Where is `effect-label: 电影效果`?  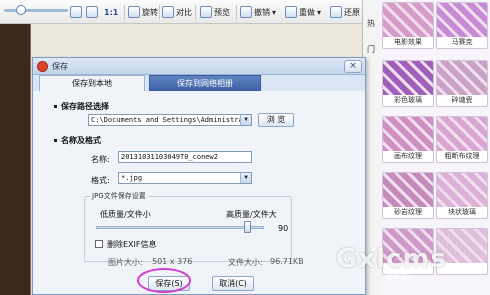 effect-label: 电影效果 is located at coordinates (408, 42).